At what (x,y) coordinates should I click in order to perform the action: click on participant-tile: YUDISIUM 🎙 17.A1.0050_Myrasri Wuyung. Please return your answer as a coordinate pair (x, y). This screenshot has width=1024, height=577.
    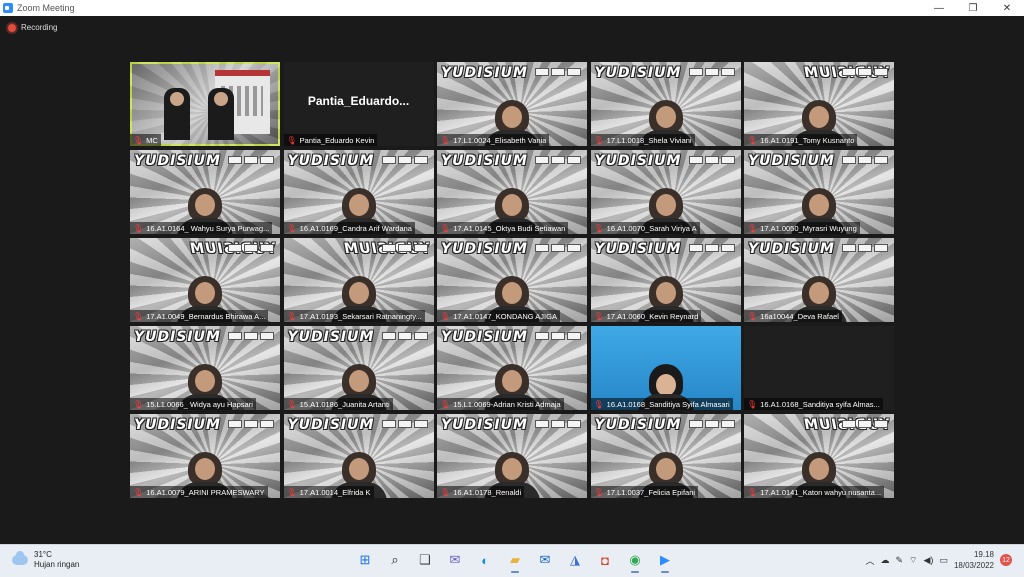
    Looking at the image, I should click on (819, 192).